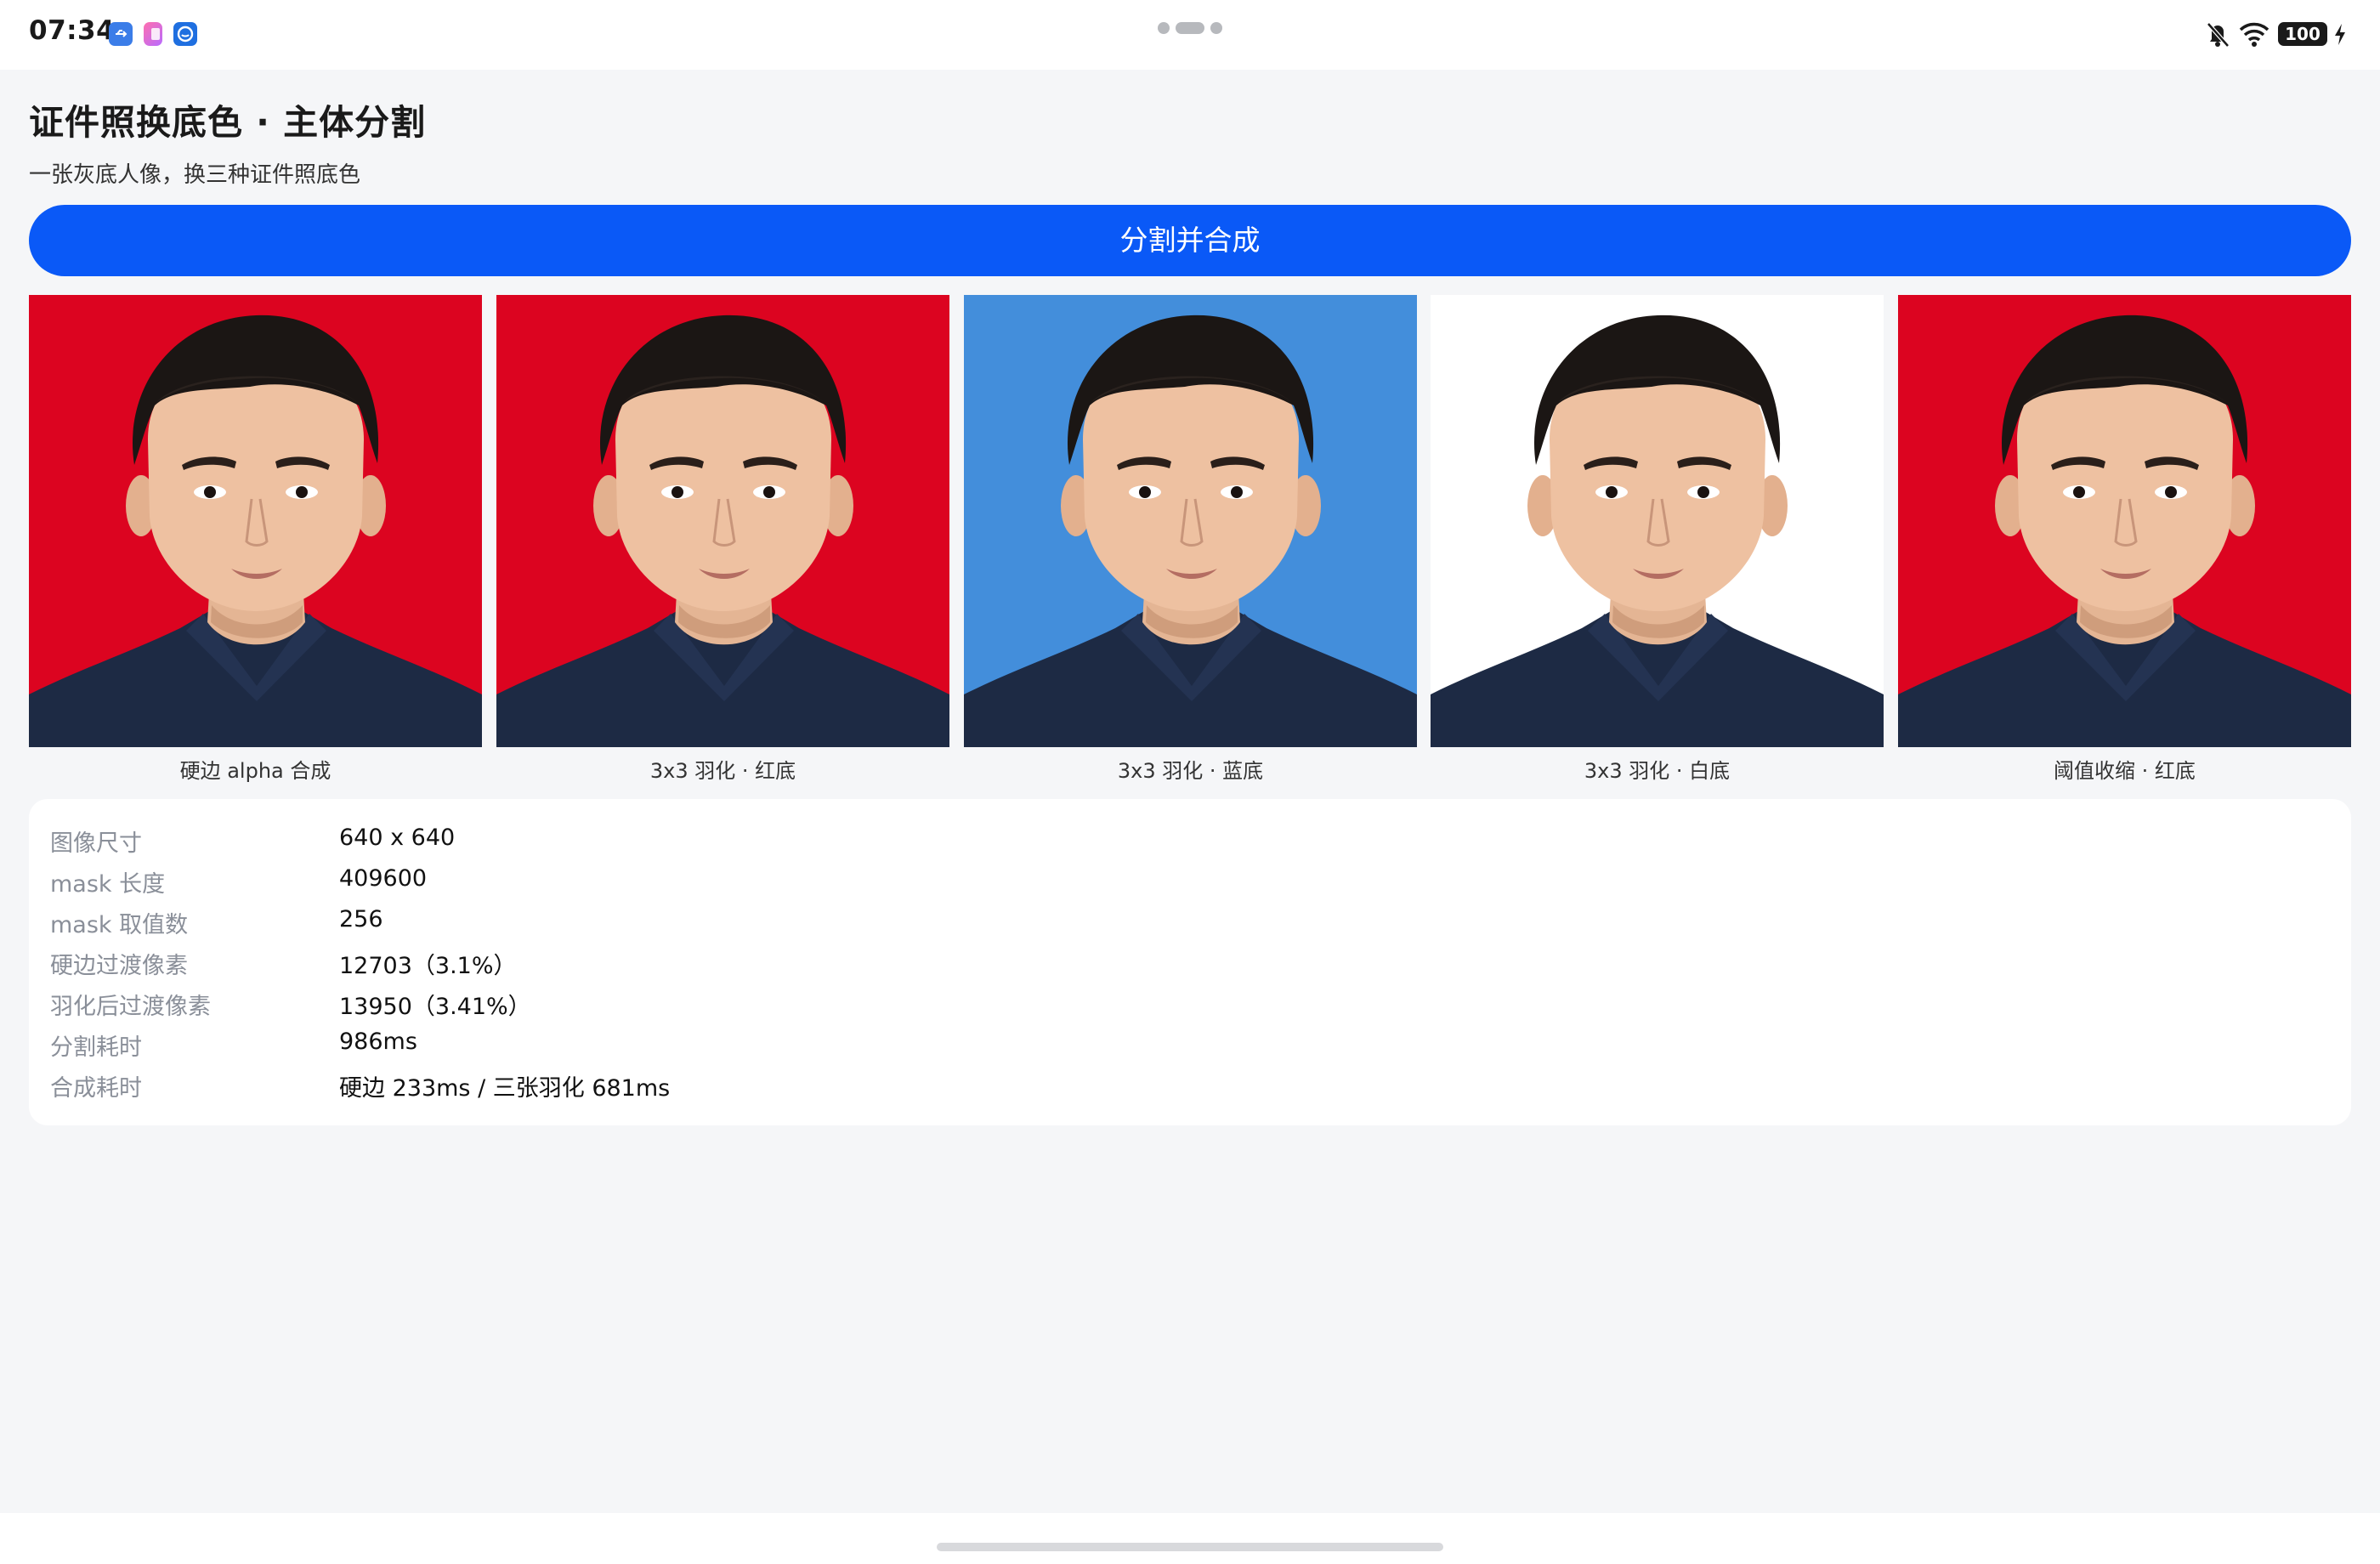 This screenshot has height=1564, width=2380. What do you see at coordinates (72, 30) in the screenshot?
I see `status-time: 07:34` at bounding box center [72, 30].